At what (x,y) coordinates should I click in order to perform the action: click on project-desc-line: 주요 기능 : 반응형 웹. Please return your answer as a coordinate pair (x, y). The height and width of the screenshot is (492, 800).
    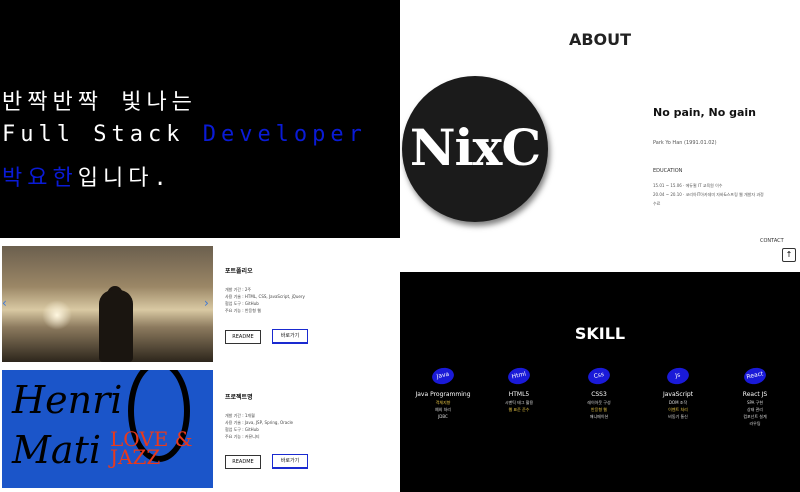
    Looking at the image, I should click on (243, 310).